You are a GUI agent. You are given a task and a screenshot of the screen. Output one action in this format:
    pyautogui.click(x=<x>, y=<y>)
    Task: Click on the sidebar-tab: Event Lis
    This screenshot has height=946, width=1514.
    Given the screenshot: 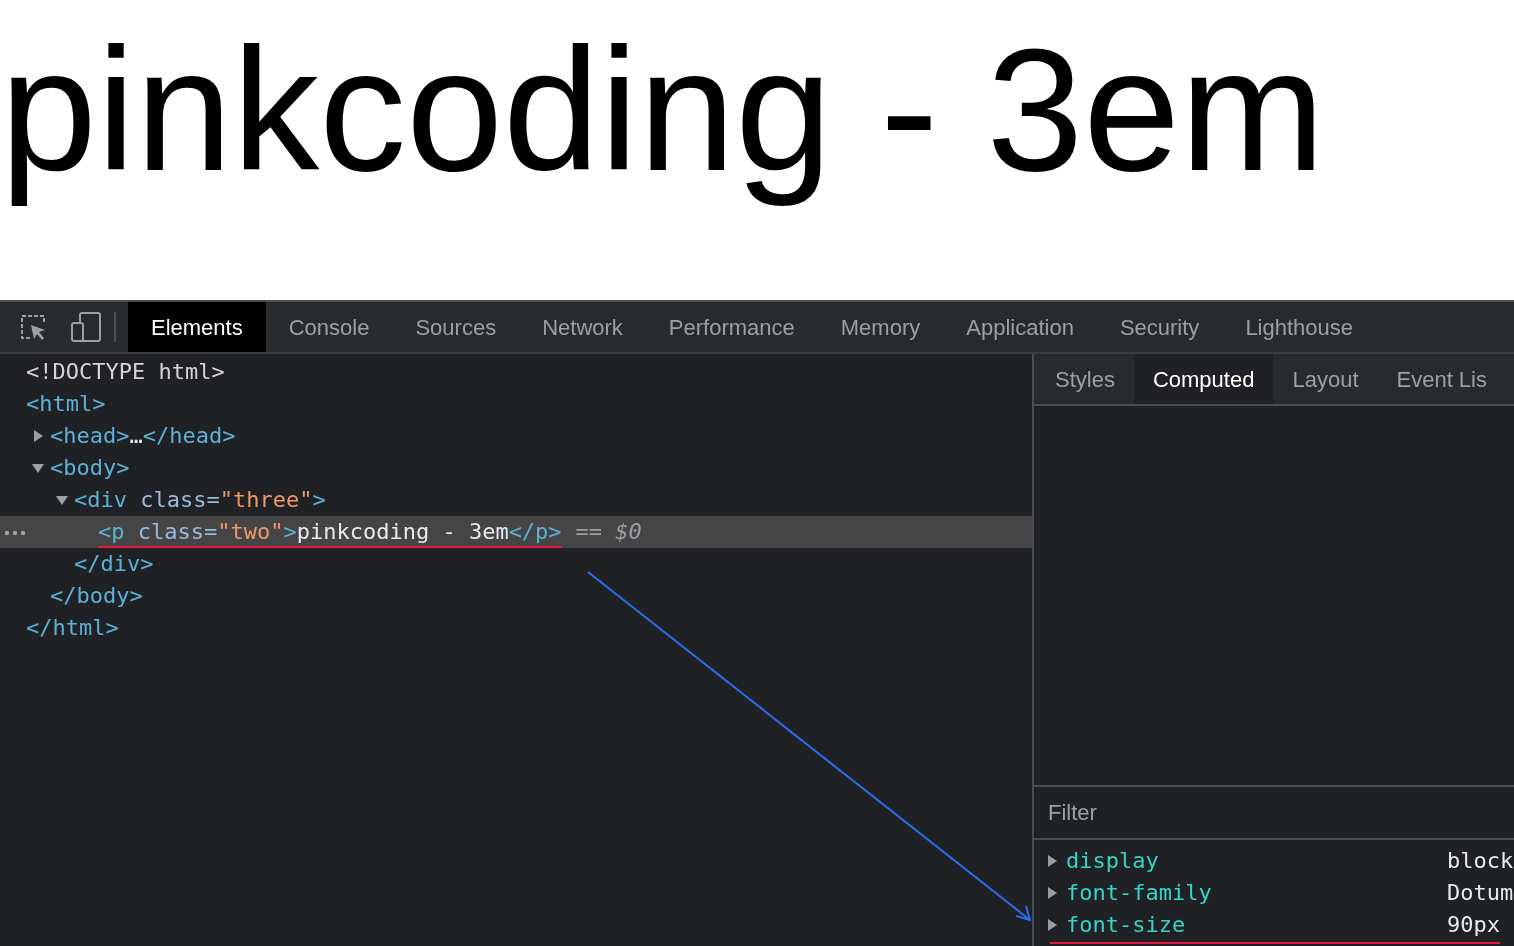 What is the action you would take?
    pyautogui.click(x=1441, y=379)
    